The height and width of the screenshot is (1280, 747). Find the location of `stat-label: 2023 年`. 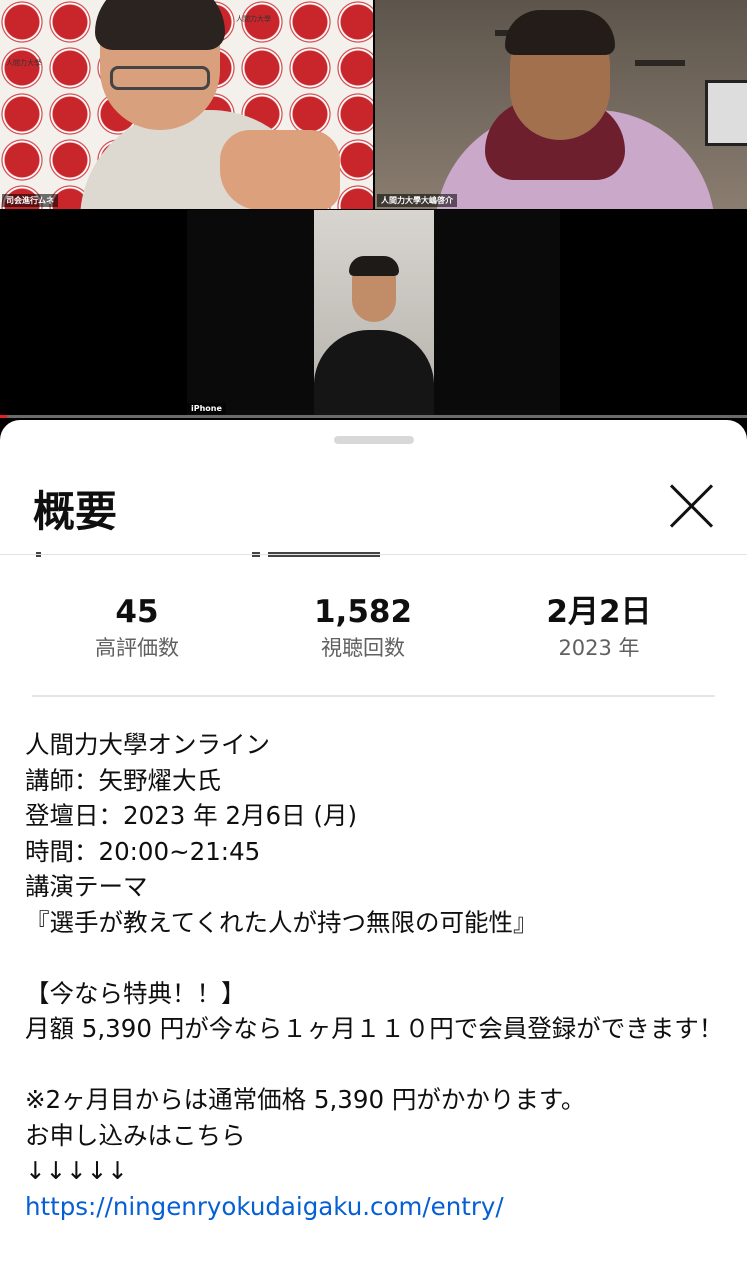

stat-label: 2023 年 is located at coordinates (599, 648).